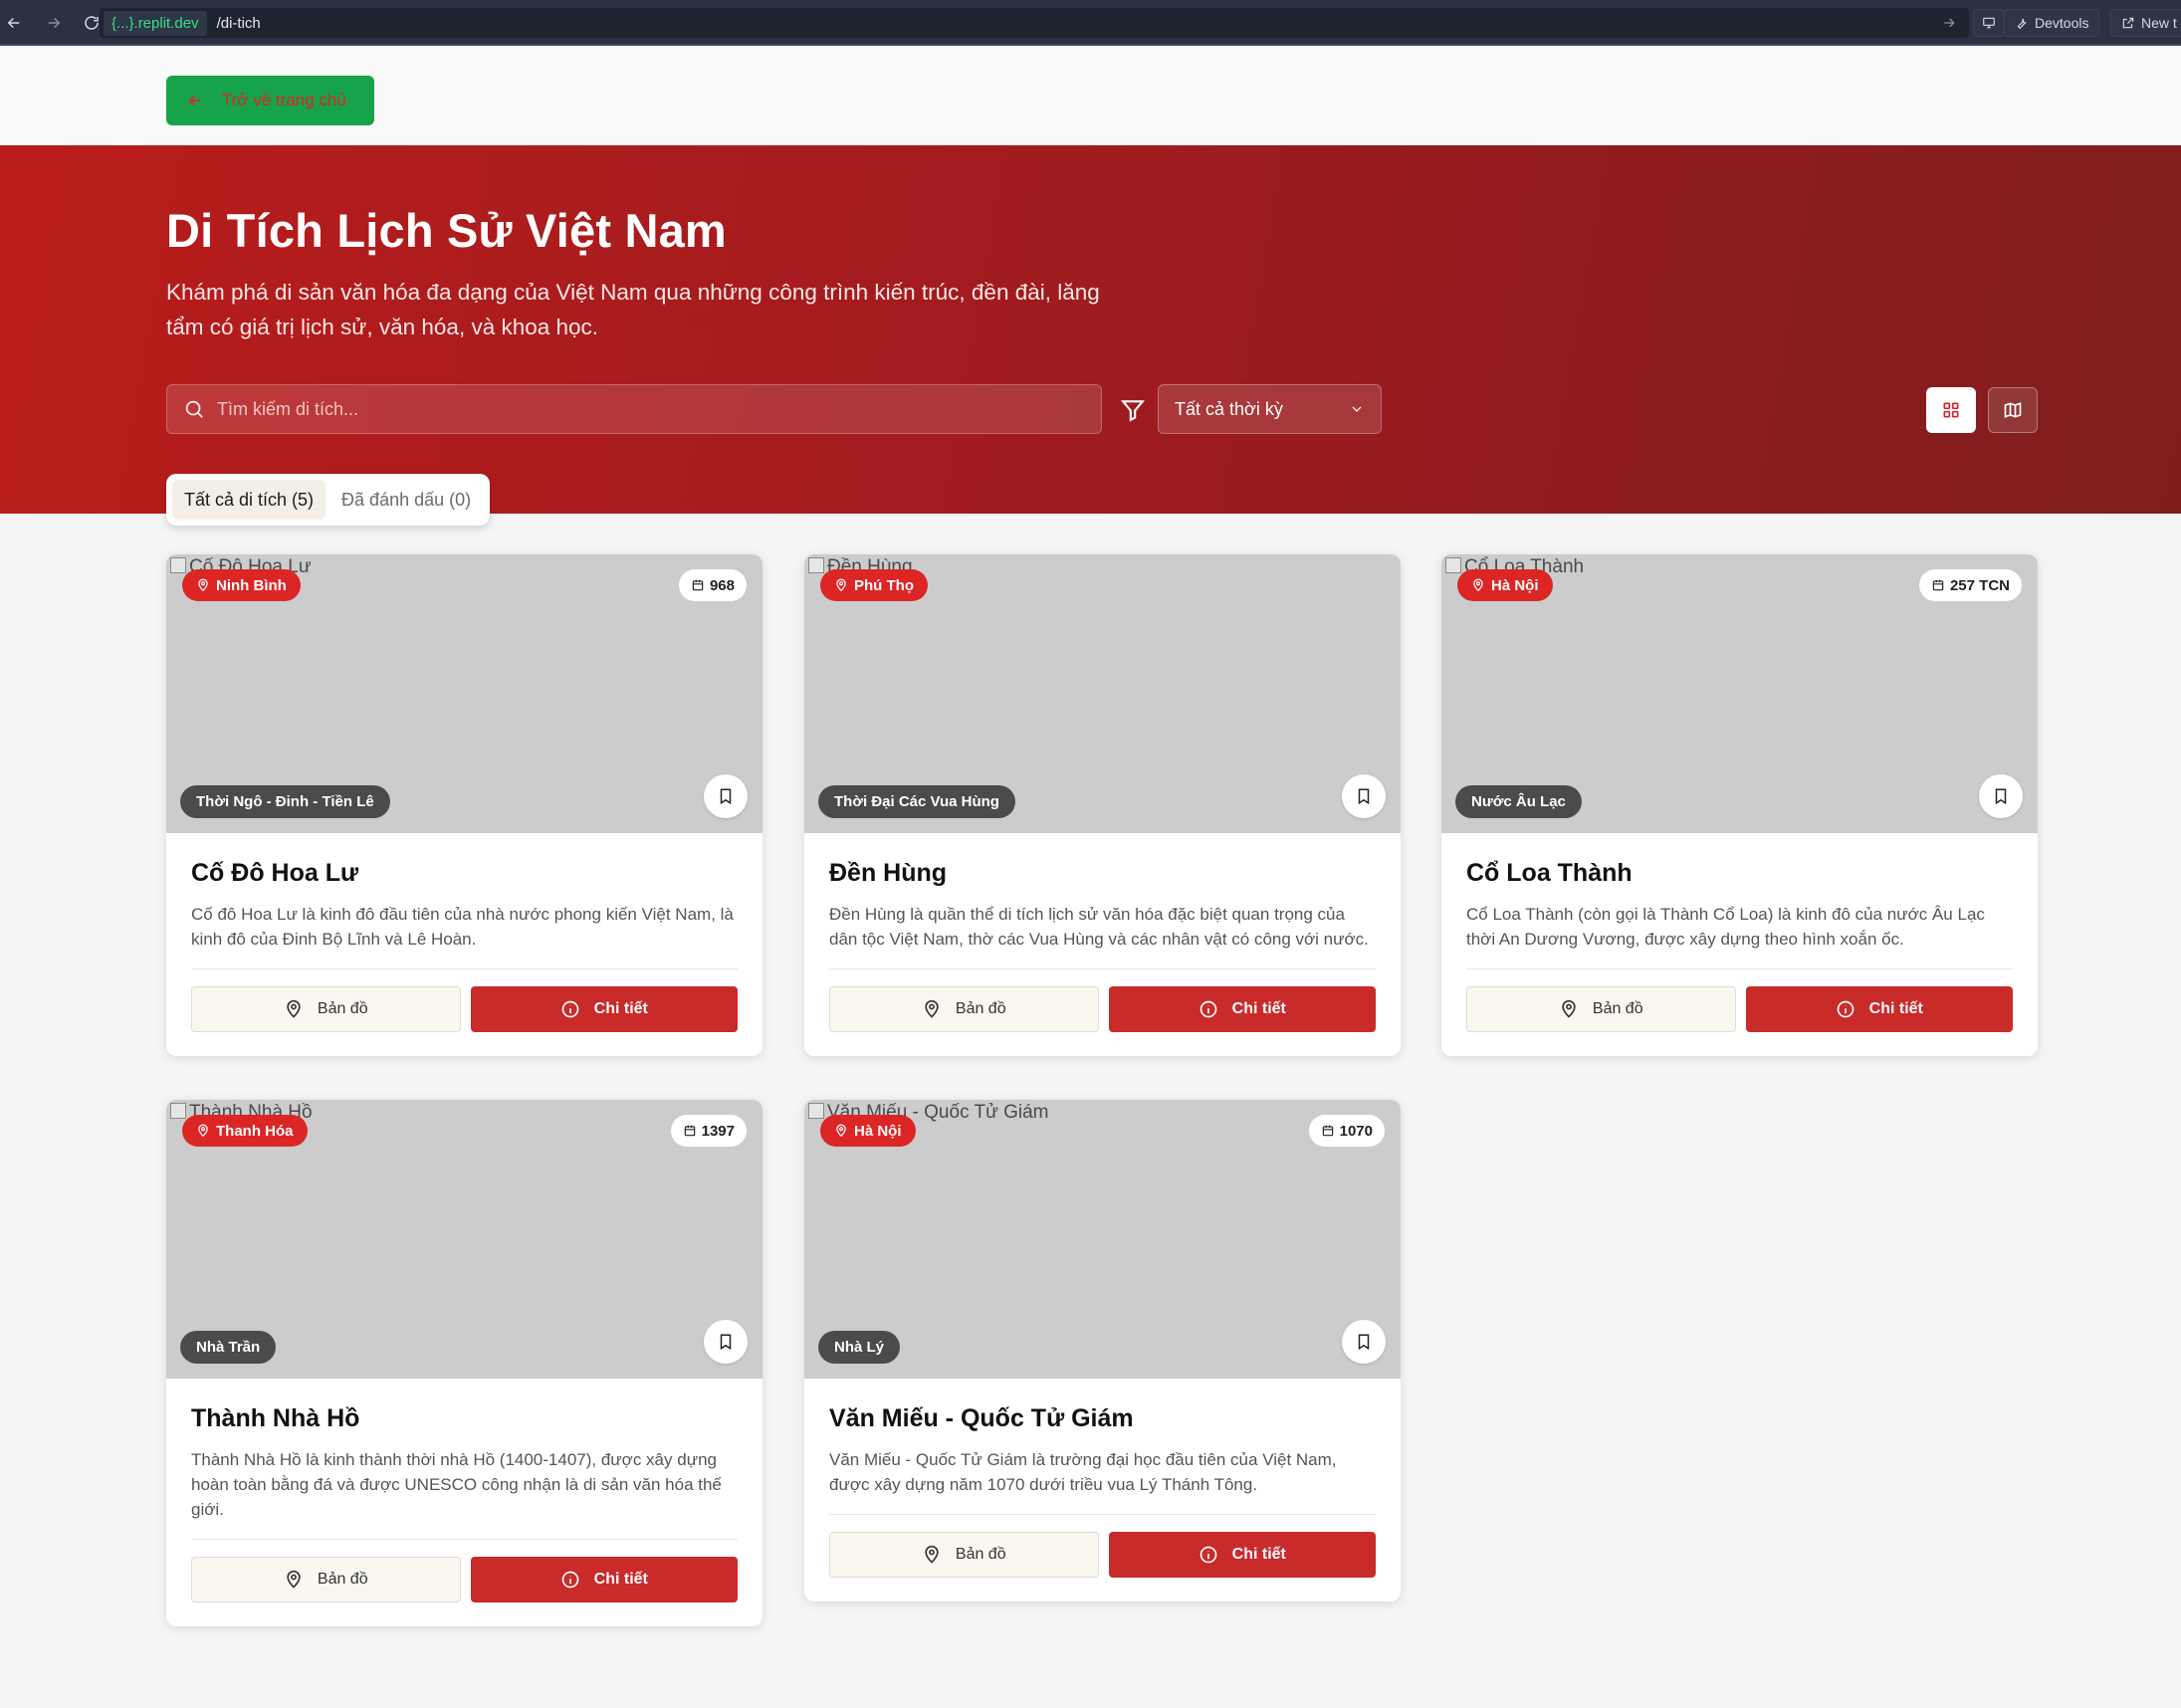 The height and width of the screenshot is (1708, 2181). What do you see at coordinates (1949, 23) in the screenshot?
I see `url-go-icon` at bounding box center [1949, 23].